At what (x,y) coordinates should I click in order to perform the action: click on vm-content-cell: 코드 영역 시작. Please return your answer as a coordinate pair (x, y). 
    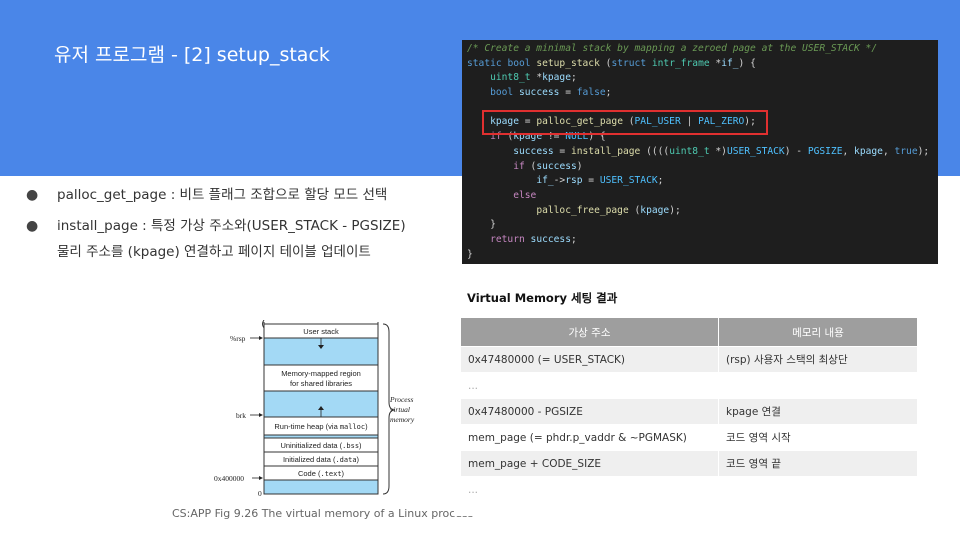
    Looking at the image, I should click on (818, 437).